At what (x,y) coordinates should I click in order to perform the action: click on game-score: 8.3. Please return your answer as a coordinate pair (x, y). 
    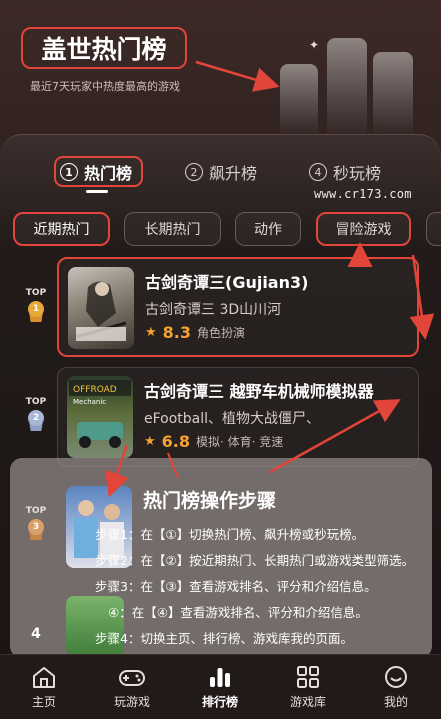
    Looking at the image, I should click on (176, 332).